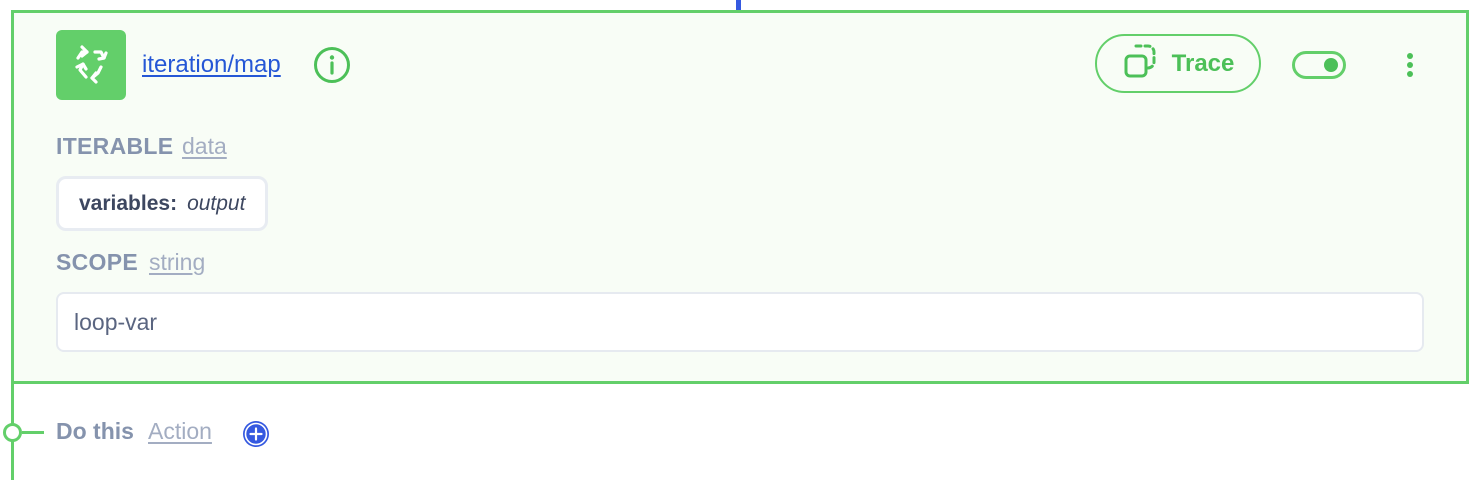 The height and width of the screenshot is (480, 1482). Describe the element at coordinates (211, 65) in the screenshot. I see `node-title-link: iteration/map` at that location.